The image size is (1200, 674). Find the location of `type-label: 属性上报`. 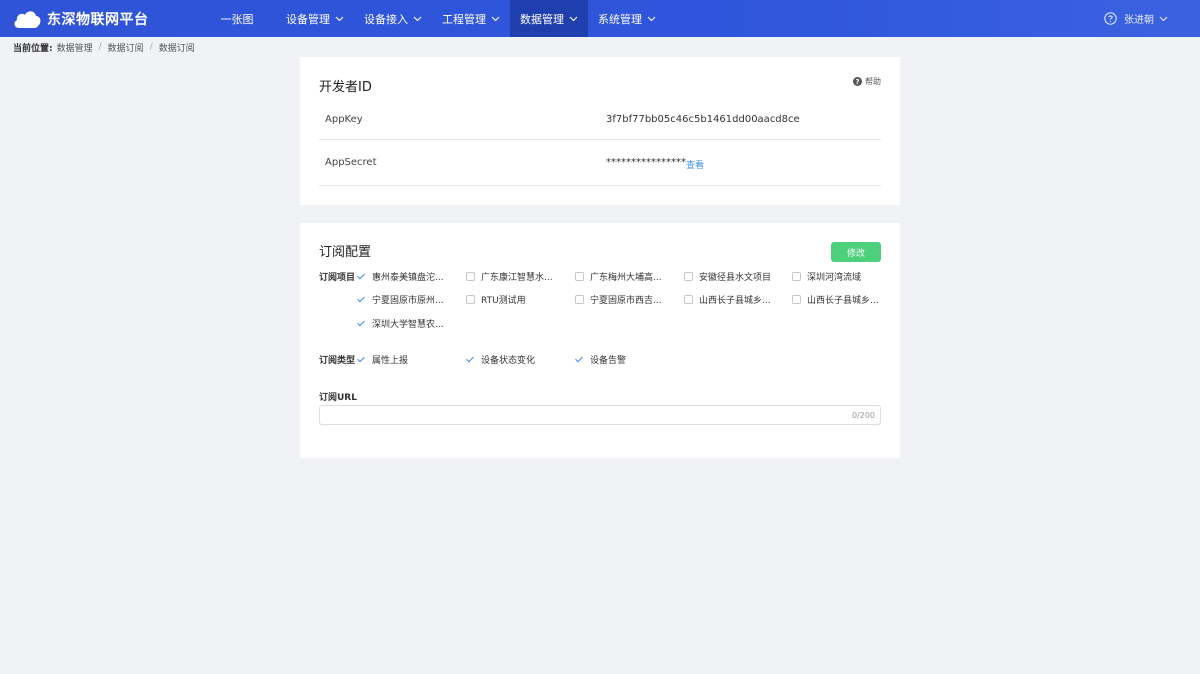

type-label: 属性上报 is located at coordinates (390, 361).